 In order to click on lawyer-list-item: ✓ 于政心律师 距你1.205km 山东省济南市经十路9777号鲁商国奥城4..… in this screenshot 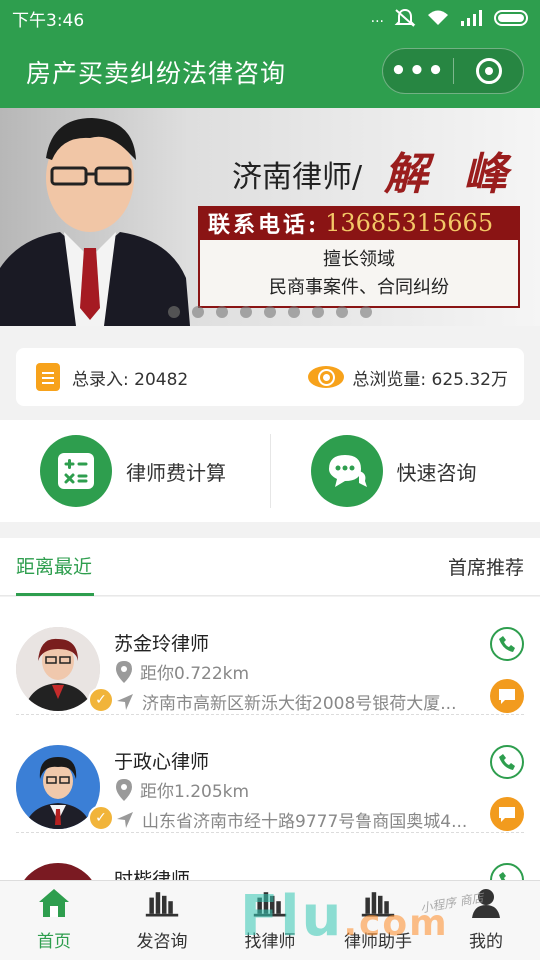, I will do `click(270, 774)`.